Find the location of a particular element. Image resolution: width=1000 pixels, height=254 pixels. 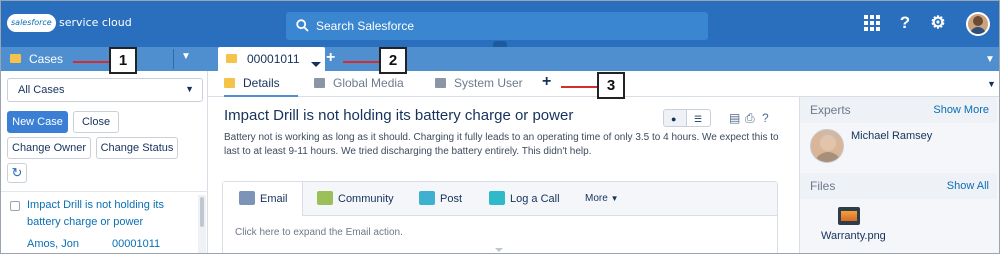

avatar is located at coordinates (978, 24).